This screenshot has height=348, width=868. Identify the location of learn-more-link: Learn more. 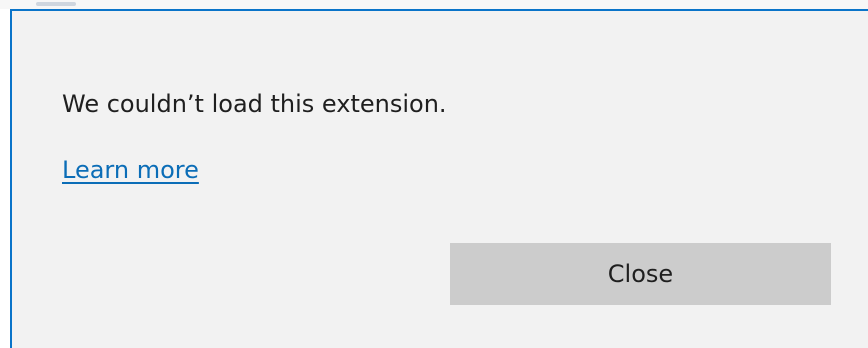
(130, 170).